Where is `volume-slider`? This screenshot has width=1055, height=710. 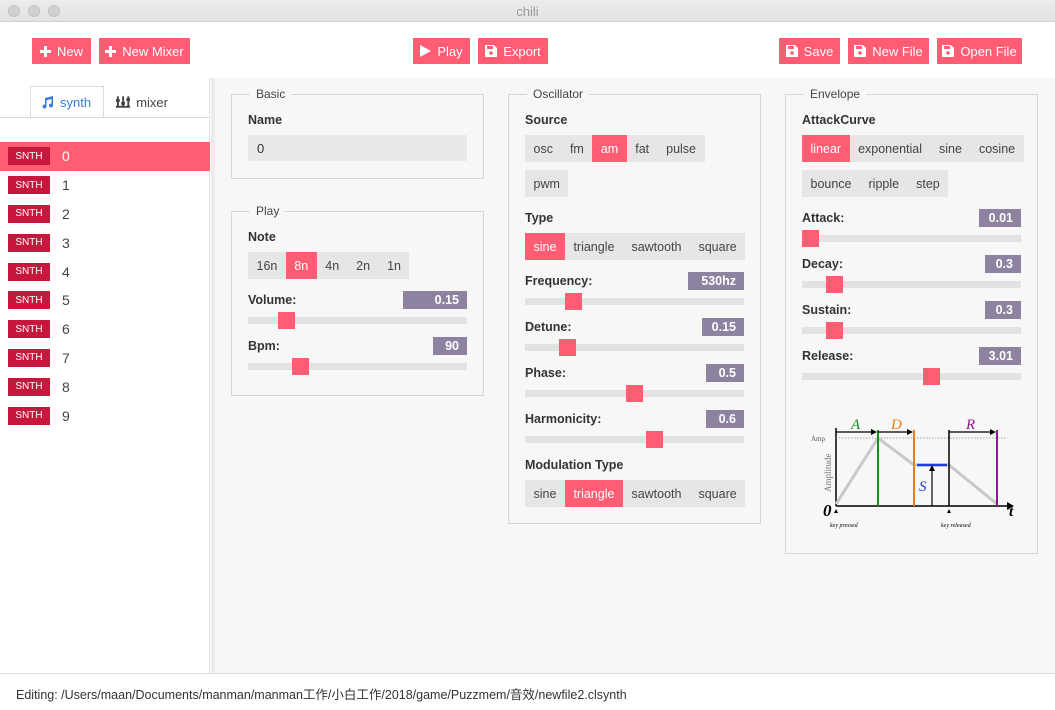
volume-slider is located at coordinates (357, 320).